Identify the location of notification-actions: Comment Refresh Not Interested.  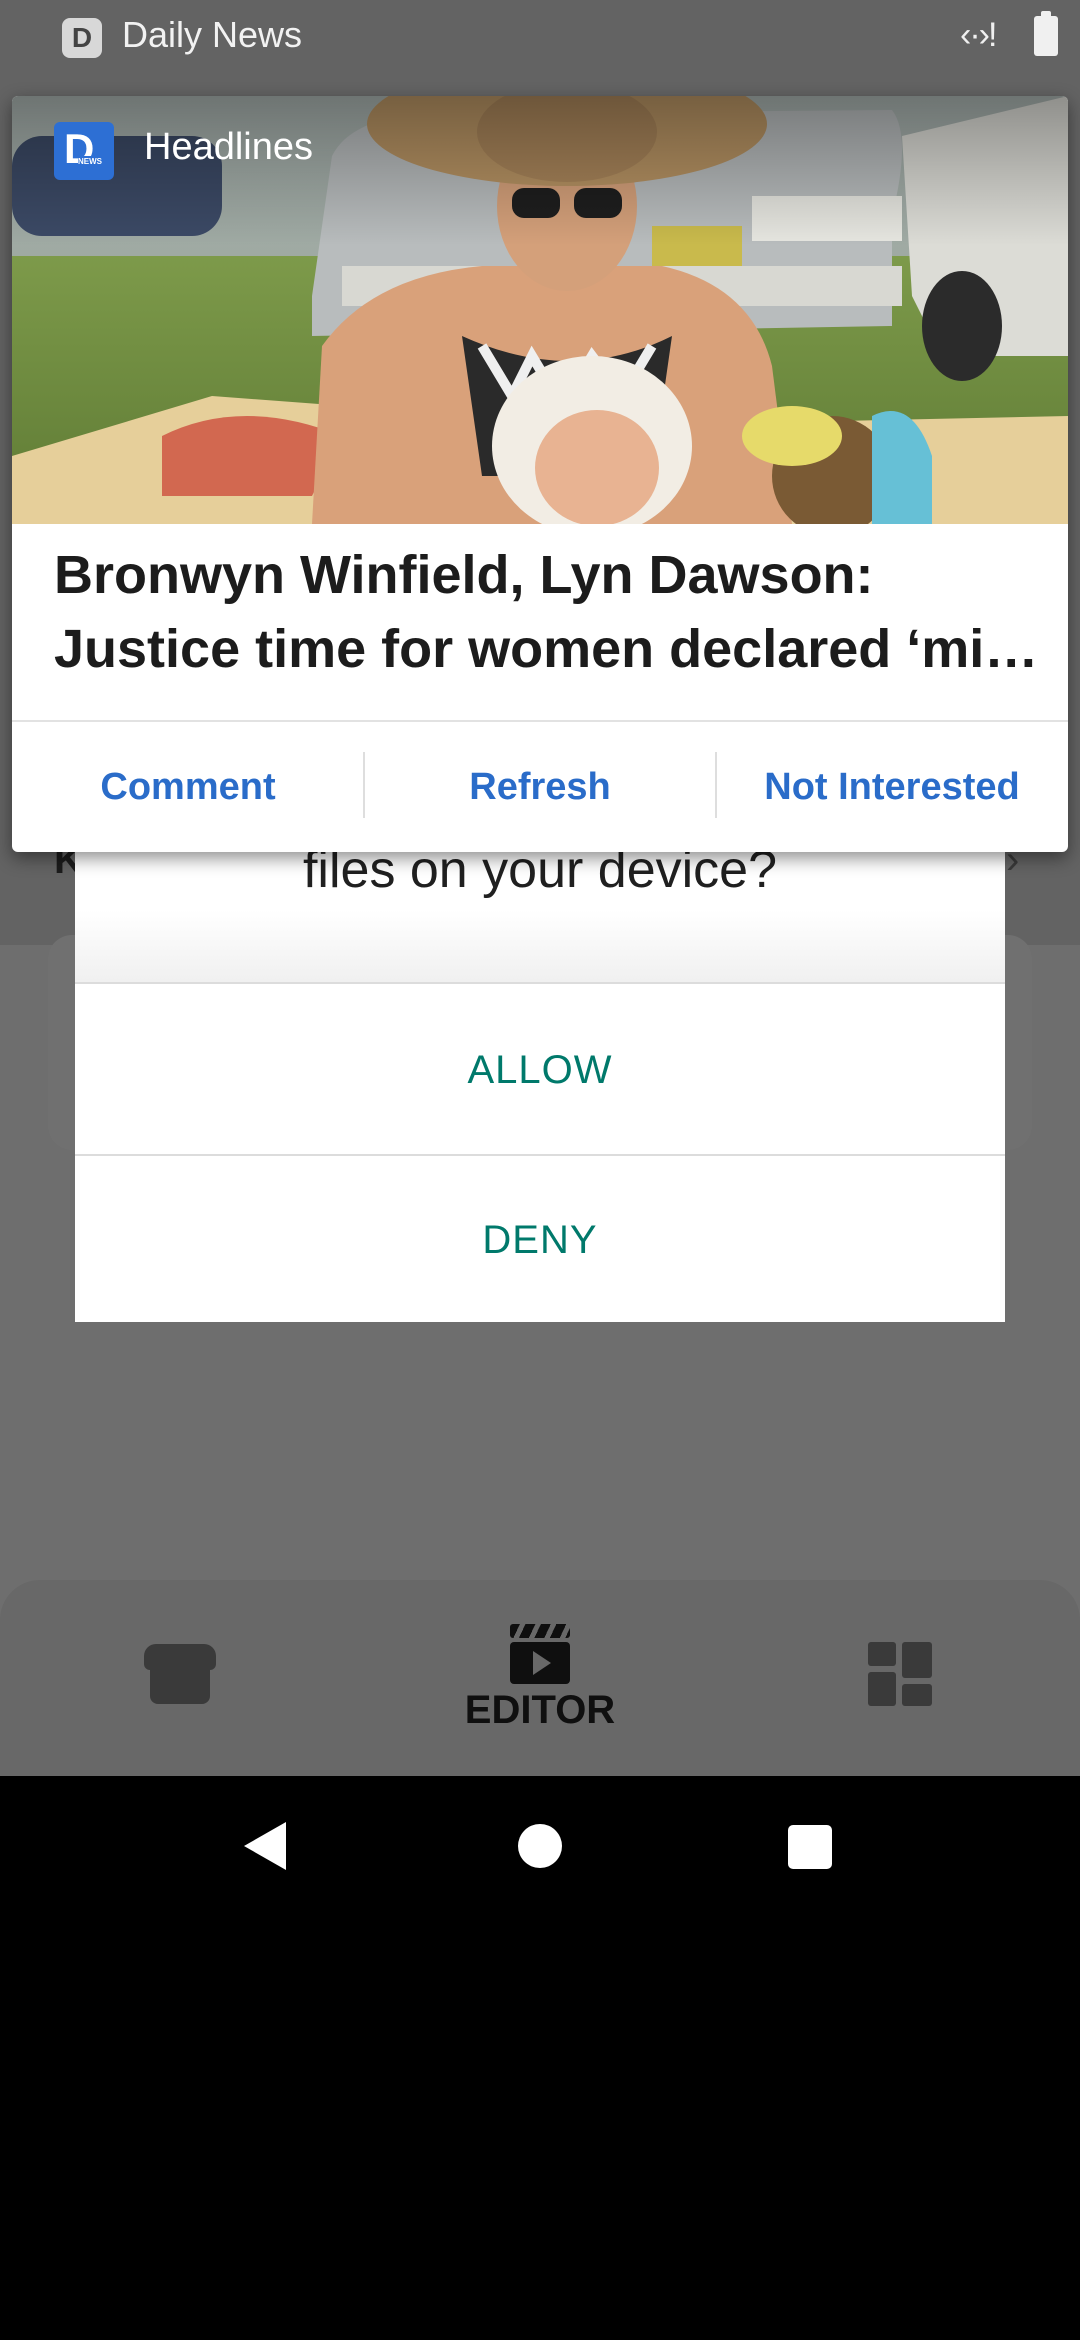
(540, 787).